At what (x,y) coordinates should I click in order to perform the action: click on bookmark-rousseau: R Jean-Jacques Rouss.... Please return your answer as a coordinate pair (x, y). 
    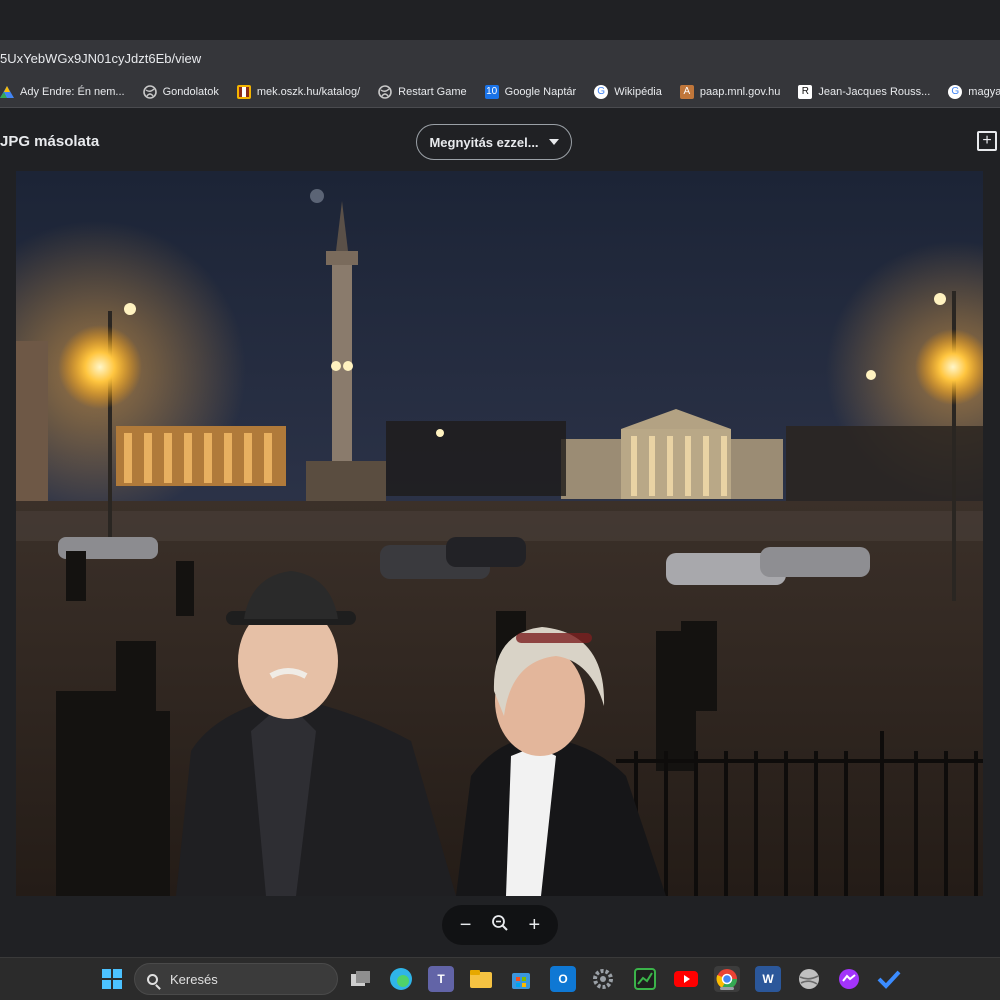
    Looking at the image, I should click on (864, 91).